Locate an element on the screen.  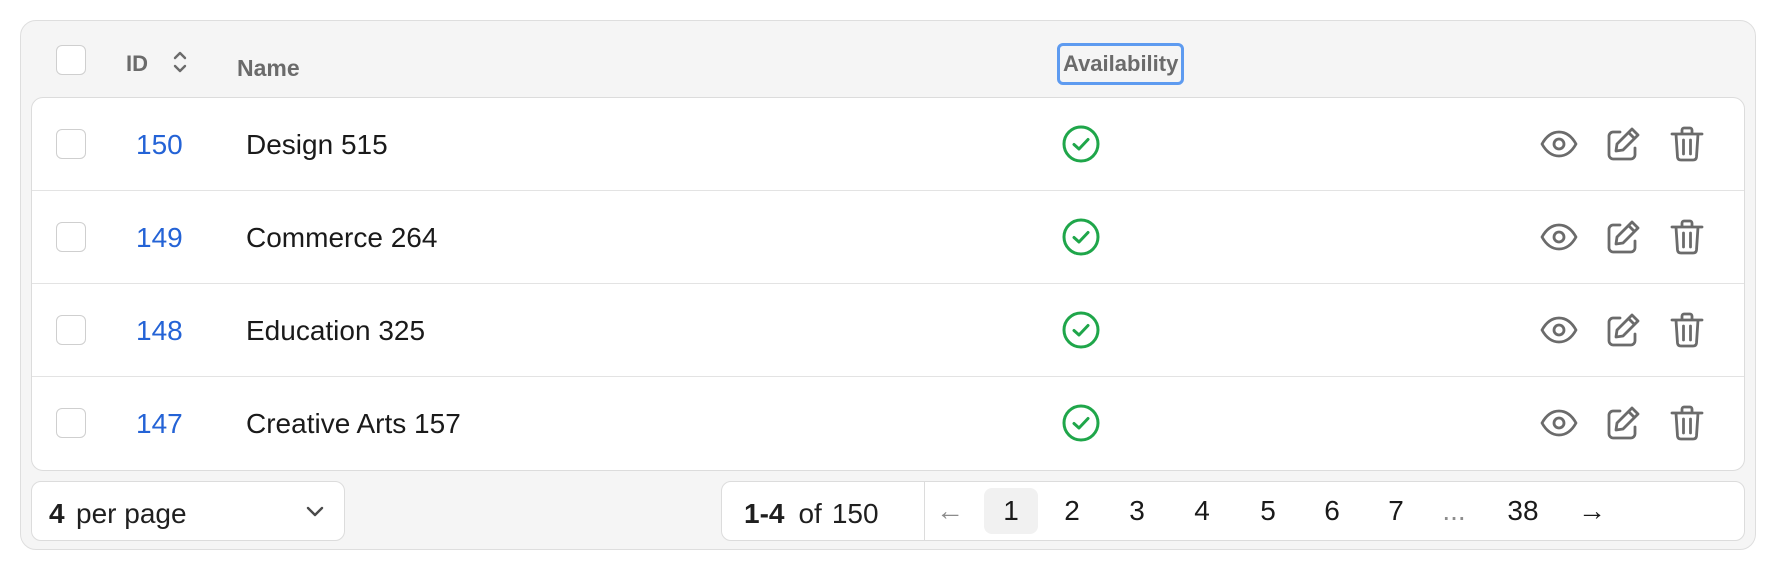
page-button-3: 3 is located at coordinates (1137, 511).